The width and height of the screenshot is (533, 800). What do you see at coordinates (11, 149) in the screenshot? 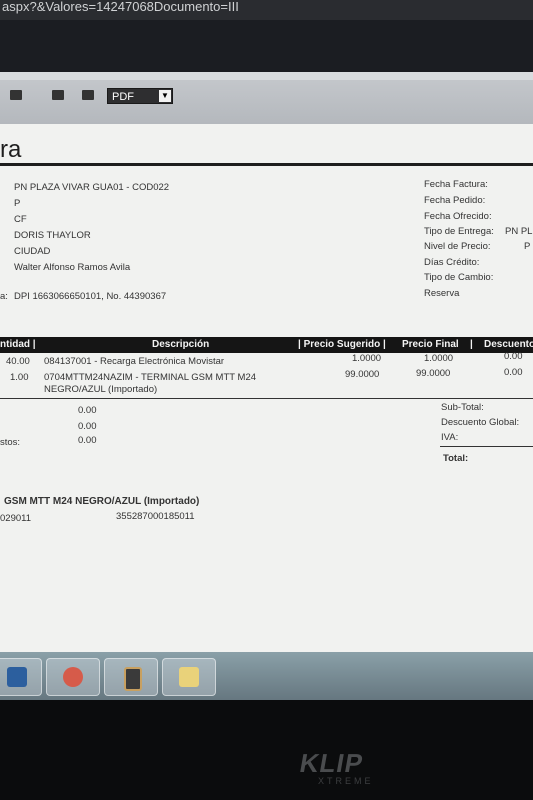
I see `document-title: ra` at bounding box center [11, 149].